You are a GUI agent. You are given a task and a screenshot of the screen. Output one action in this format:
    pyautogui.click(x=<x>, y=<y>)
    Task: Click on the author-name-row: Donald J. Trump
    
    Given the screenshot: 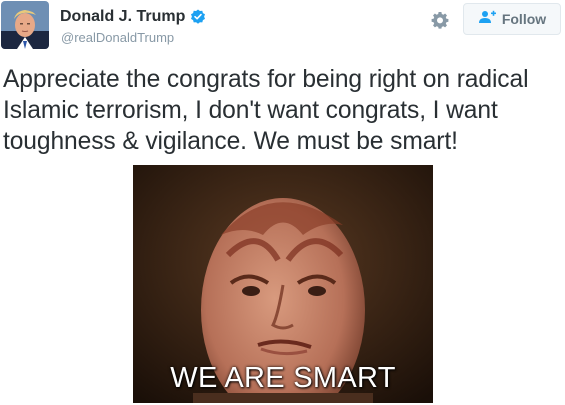 What is the action you would take?
    pyautogui.click(x=133, y=17)
    